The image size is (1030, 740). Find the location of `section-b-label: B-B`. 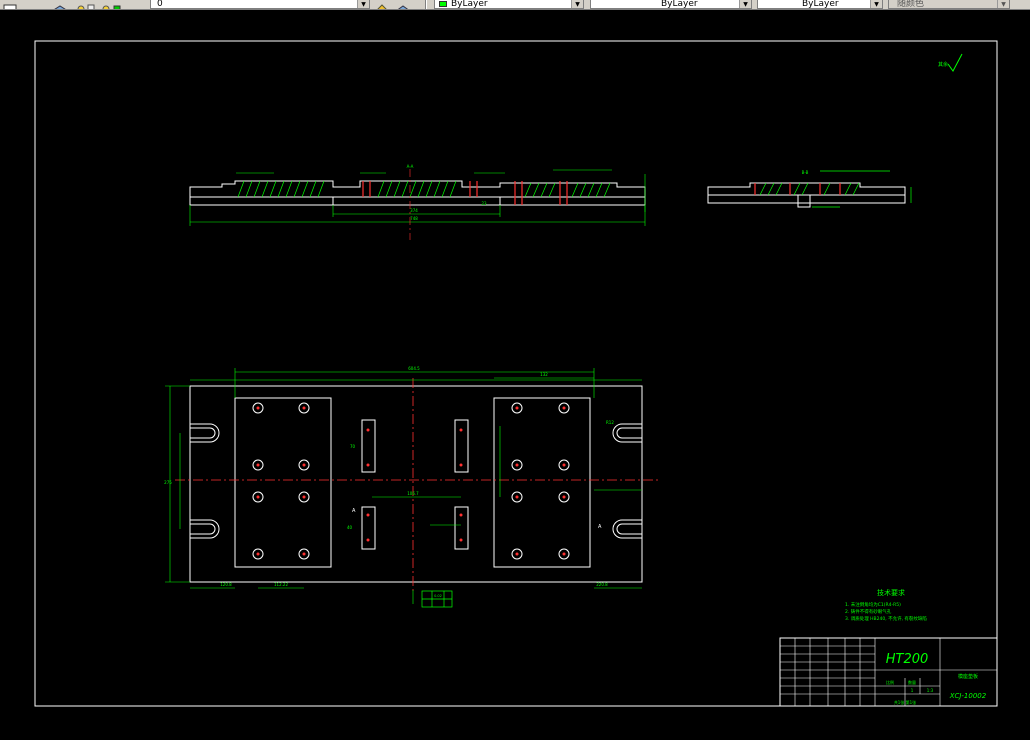

section-b-label: B-B is located at coordinates (805, 172).